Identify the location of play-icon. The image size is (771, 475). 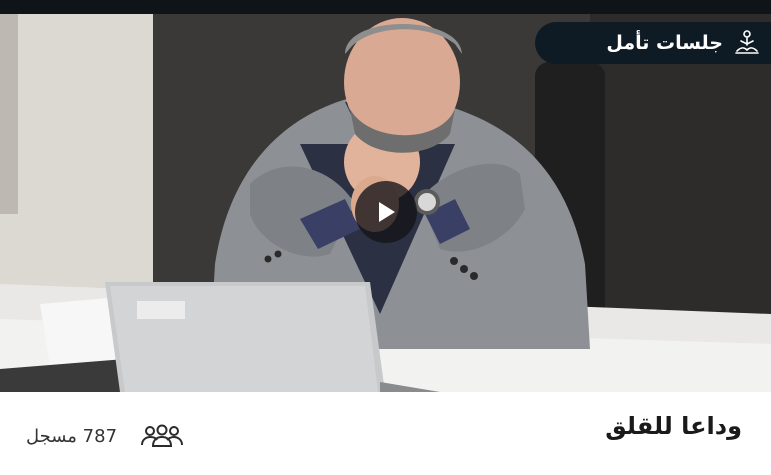
(386, 212).